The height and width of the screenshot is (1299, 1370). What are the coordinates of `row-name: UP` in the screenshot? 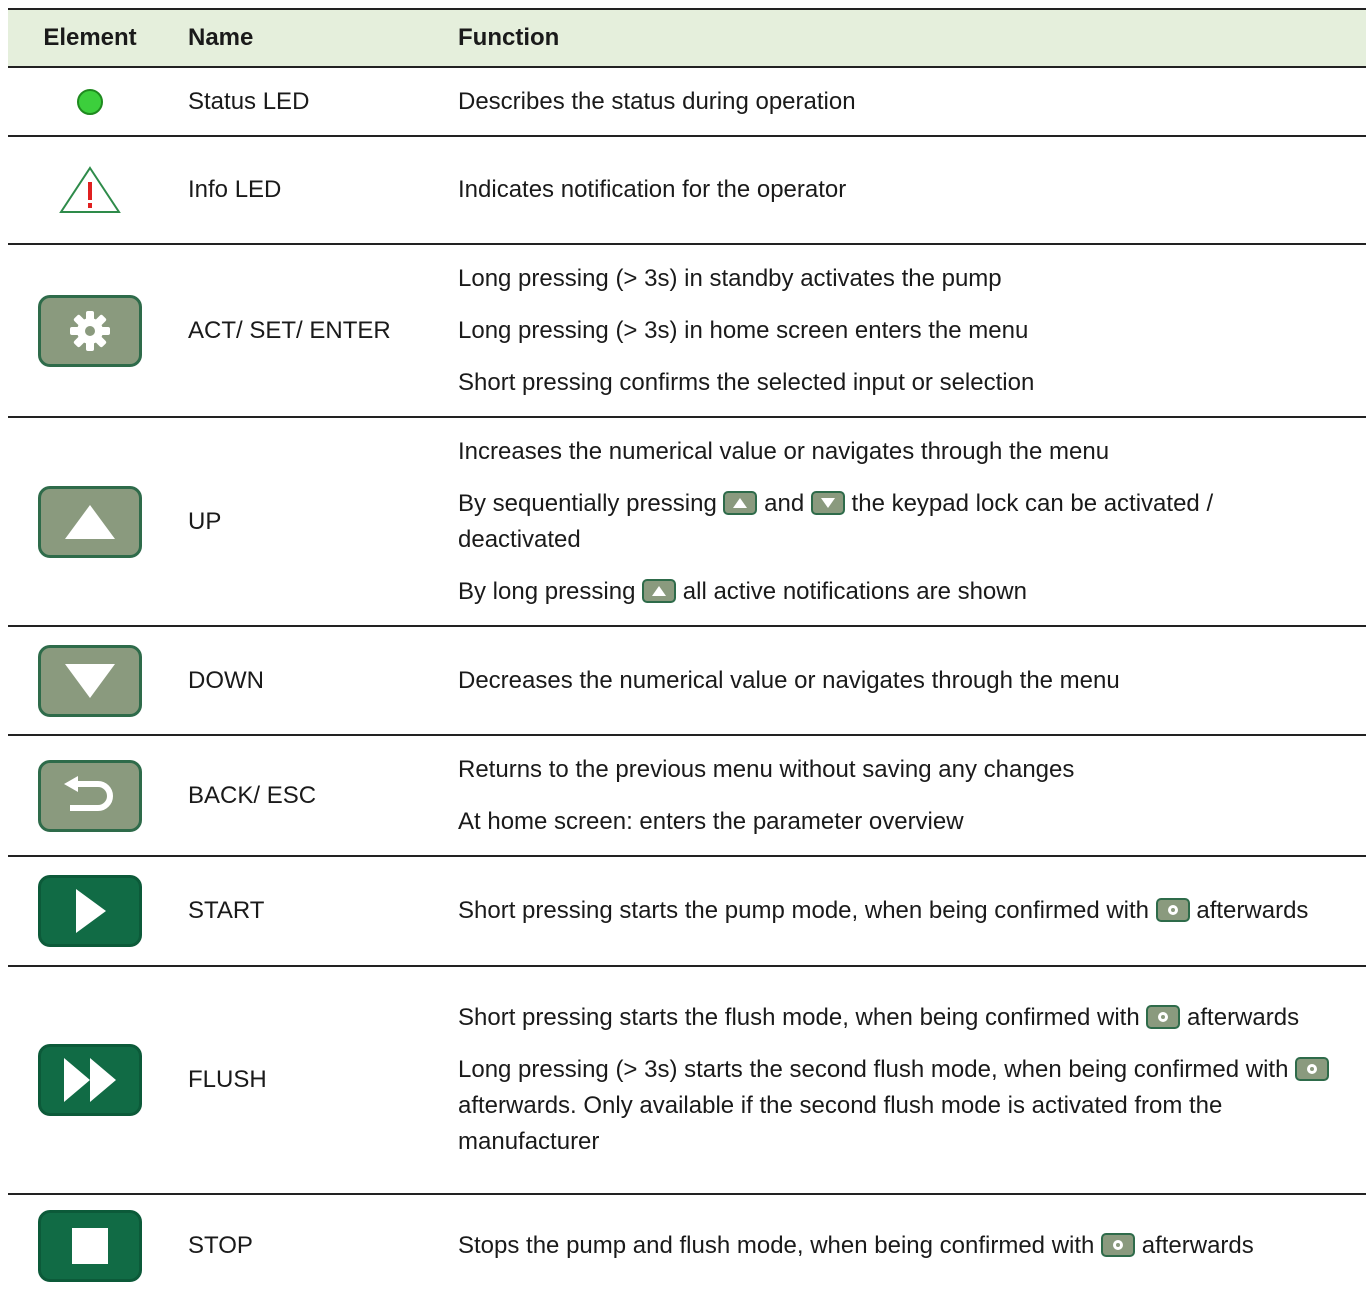 It's located at (205, 521).